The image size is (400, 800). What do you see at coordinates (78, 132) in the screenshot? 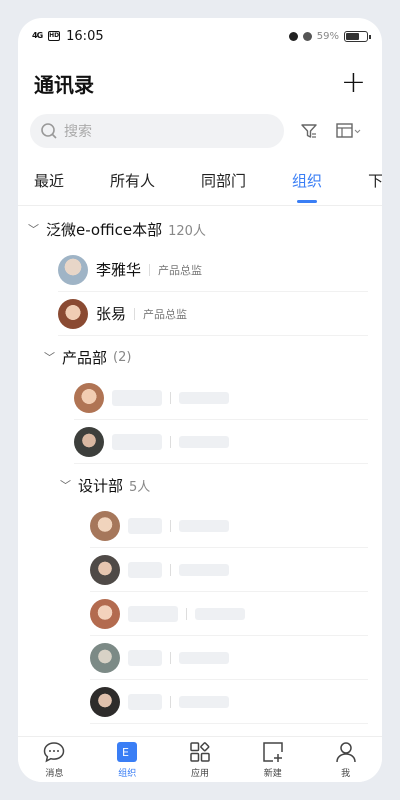
I see `search-placeholder: 搜索` at bounding box center [78, 132].